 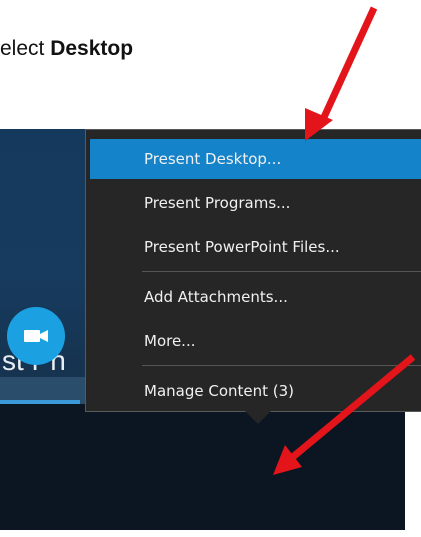 I want to click on instruction-prefix: elect, so click(x=25, y=48).